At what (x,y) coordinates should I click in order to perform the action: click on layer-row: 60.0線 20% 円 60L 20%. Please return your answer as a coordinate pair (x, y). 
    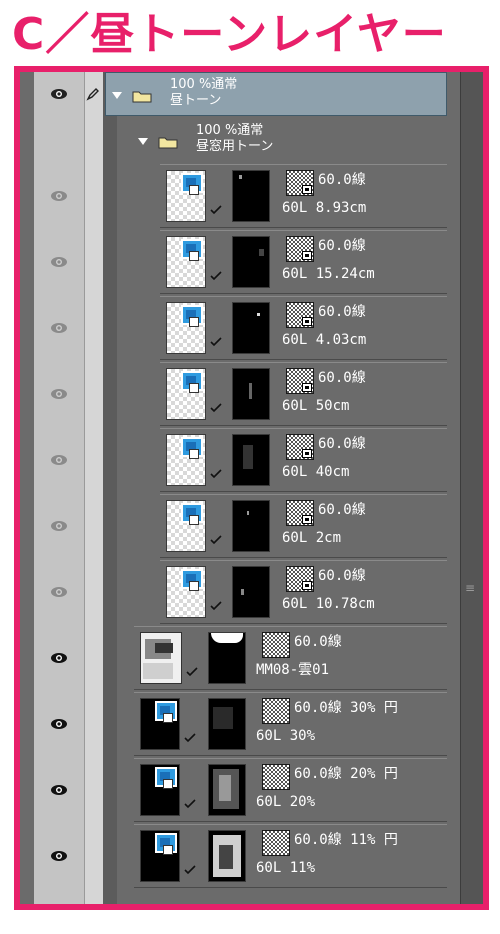
    Looking at the image, I should click on (245, 790).